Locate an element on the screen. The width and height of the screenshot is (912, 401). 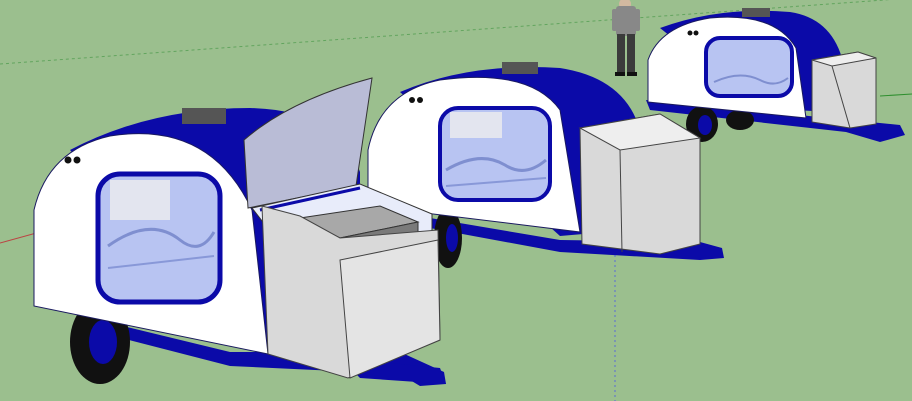
front-trailer-roof-vent is located at coordinates (204, 116).